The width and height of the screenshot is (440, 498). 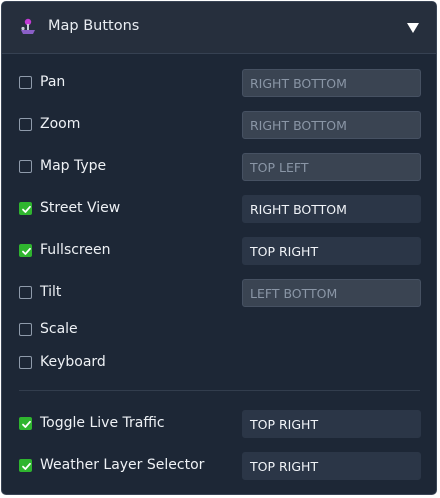 What do you see at coordinates (50, 292) in the screenshot?
I see `tilt-label: Tilt` at bounding box center [50, 292].